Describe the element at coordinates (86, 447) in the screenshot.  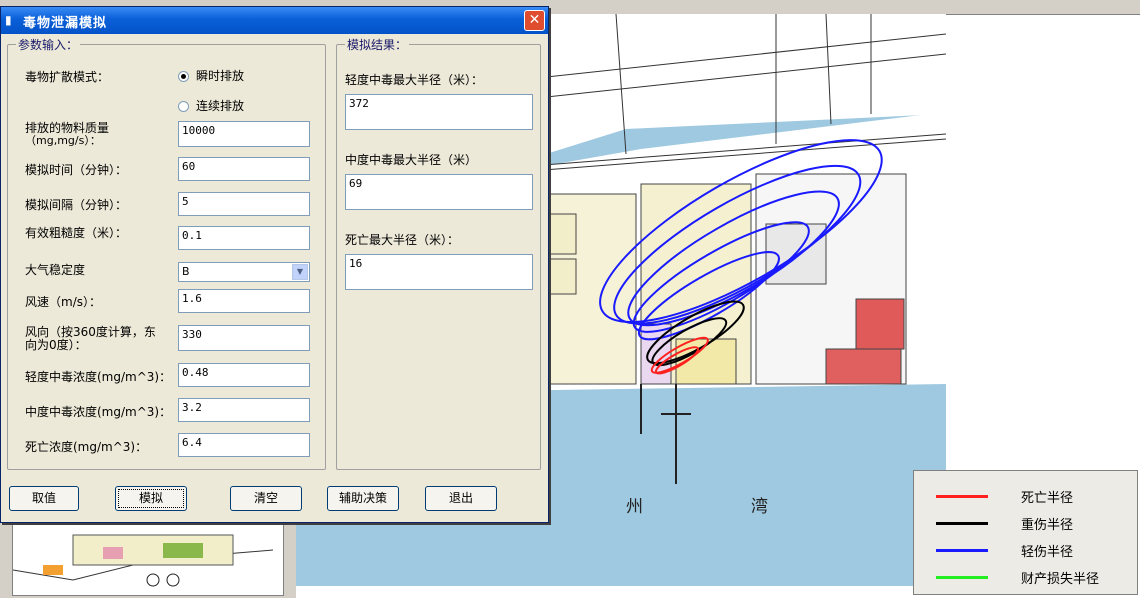
I see `death-conc-label: 死亡浓度(mg/m^3)：` at that location.